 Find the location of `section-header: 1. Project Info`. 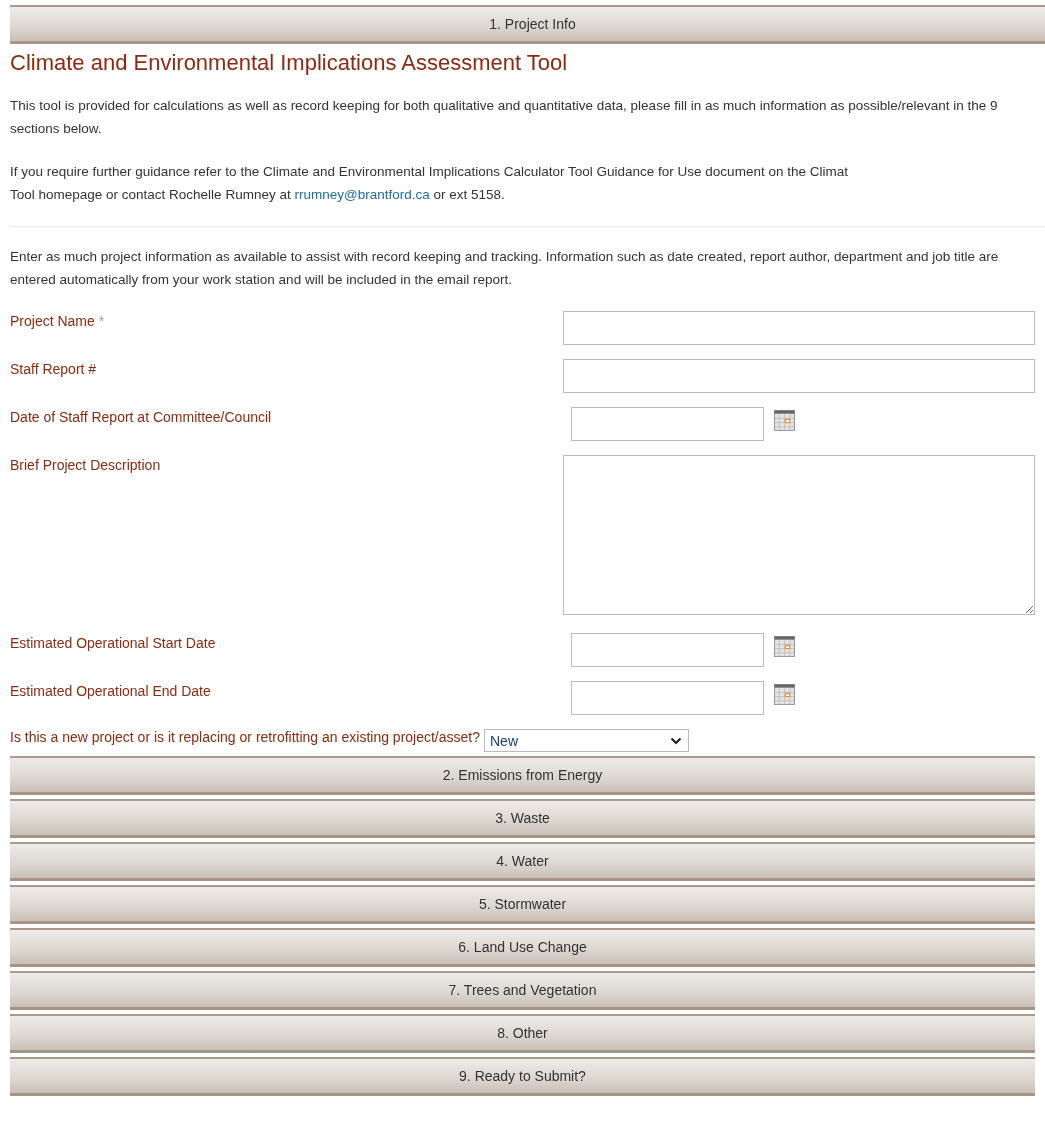

section-header: 1. Project Info is located at coordinates (527, 24).